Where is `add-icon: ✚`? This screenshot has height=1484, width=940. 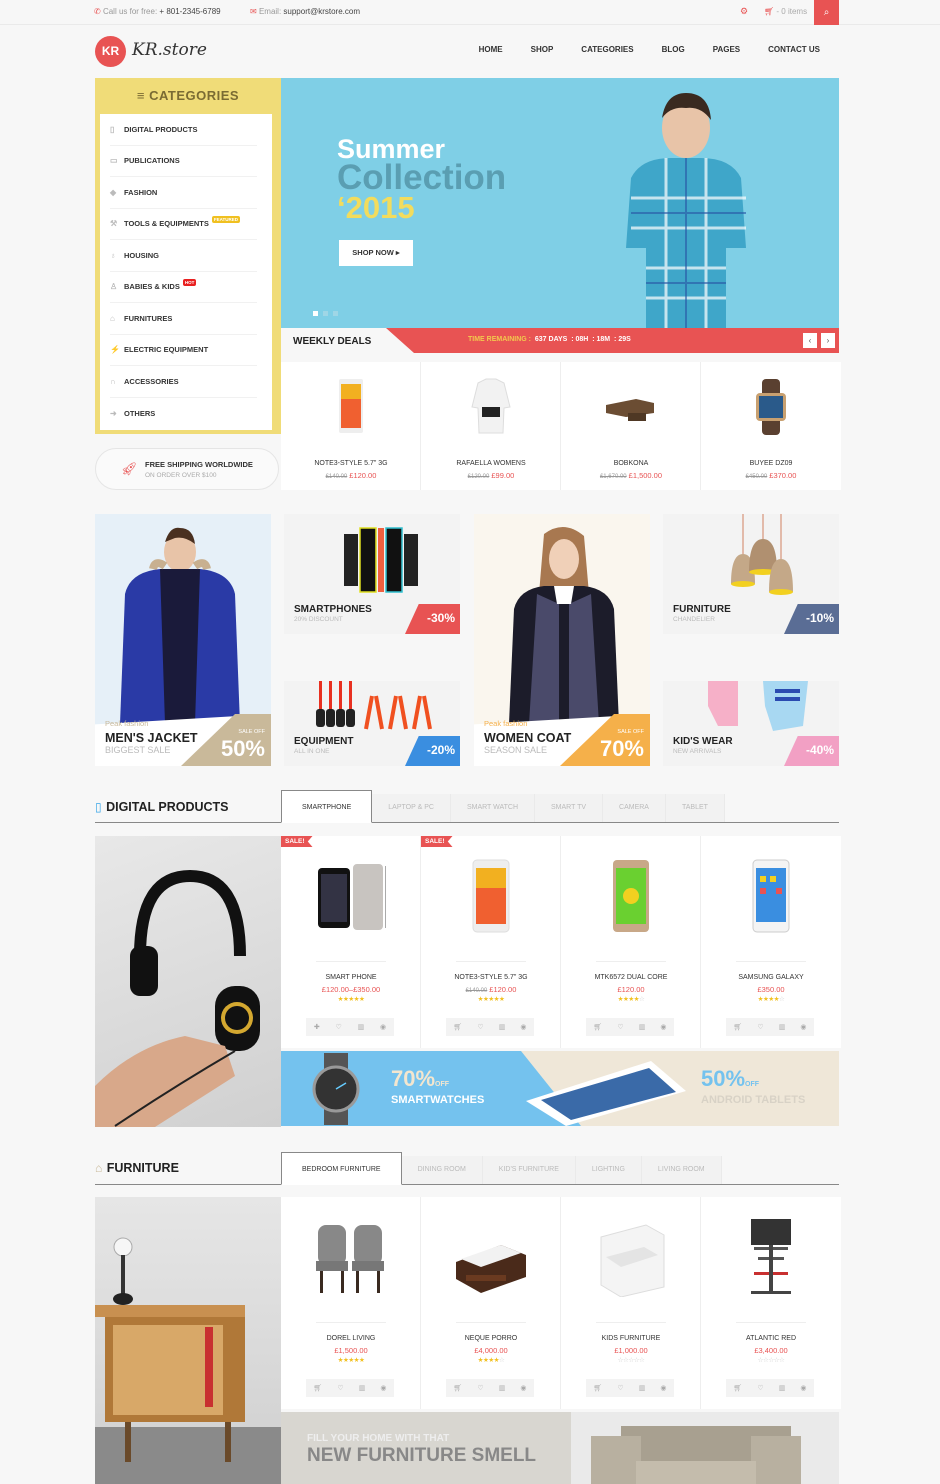 add-icon: ✚ is located at coordinates (317, 1027).